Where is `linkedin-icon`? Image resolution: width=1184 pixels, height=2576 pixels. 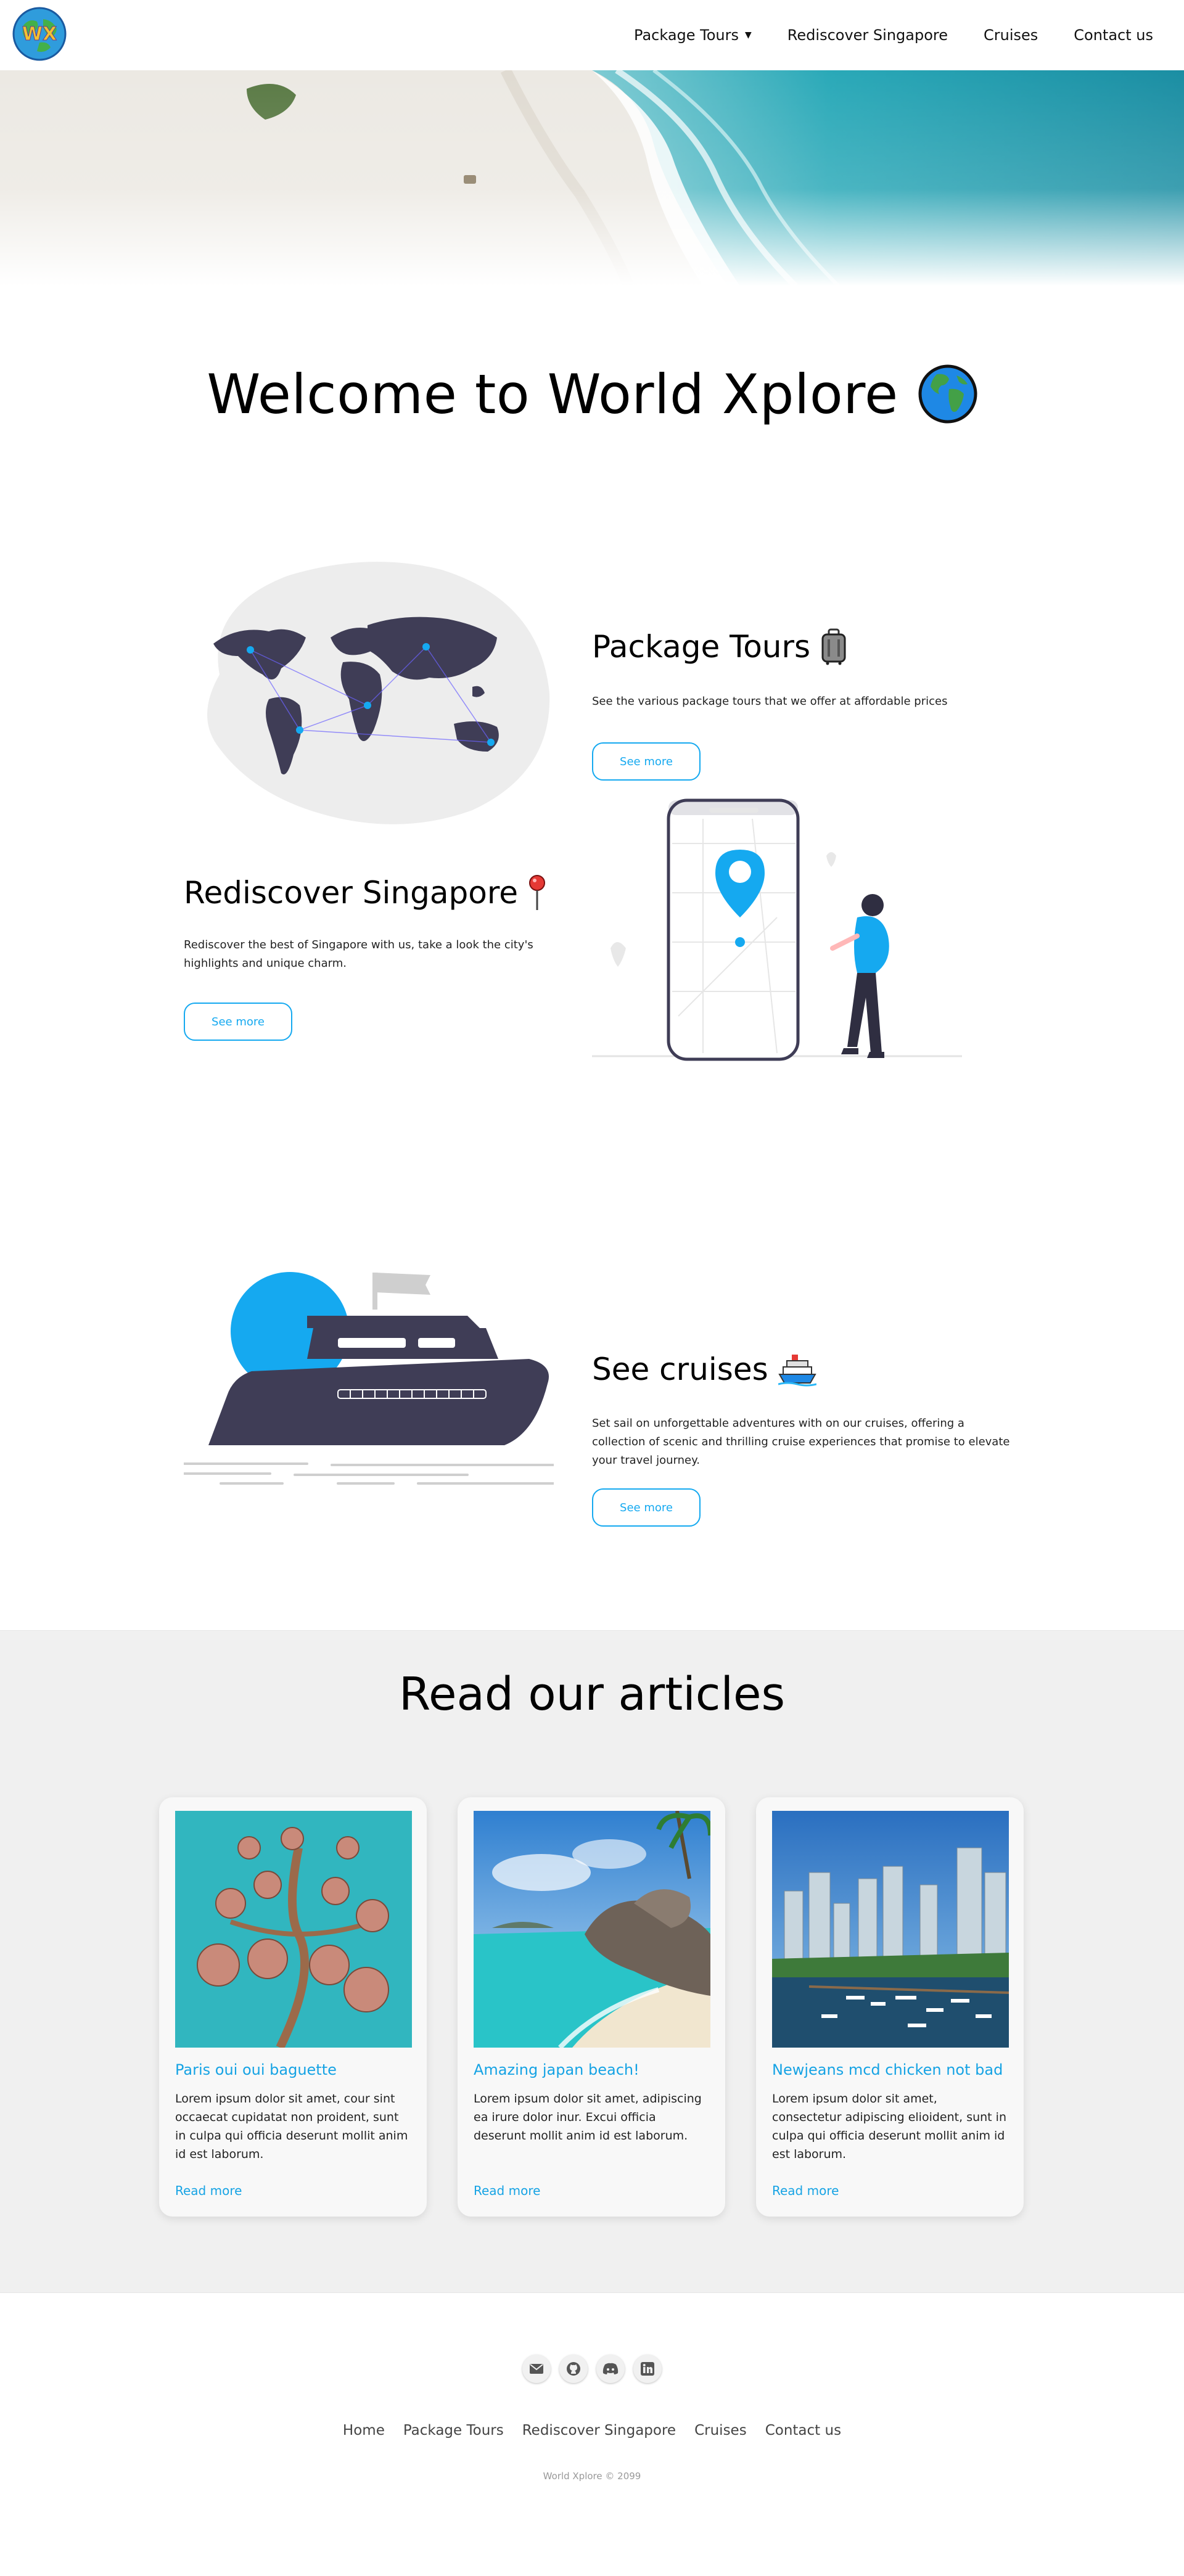 linkedin-icon is located at coordinates (647, 2369).